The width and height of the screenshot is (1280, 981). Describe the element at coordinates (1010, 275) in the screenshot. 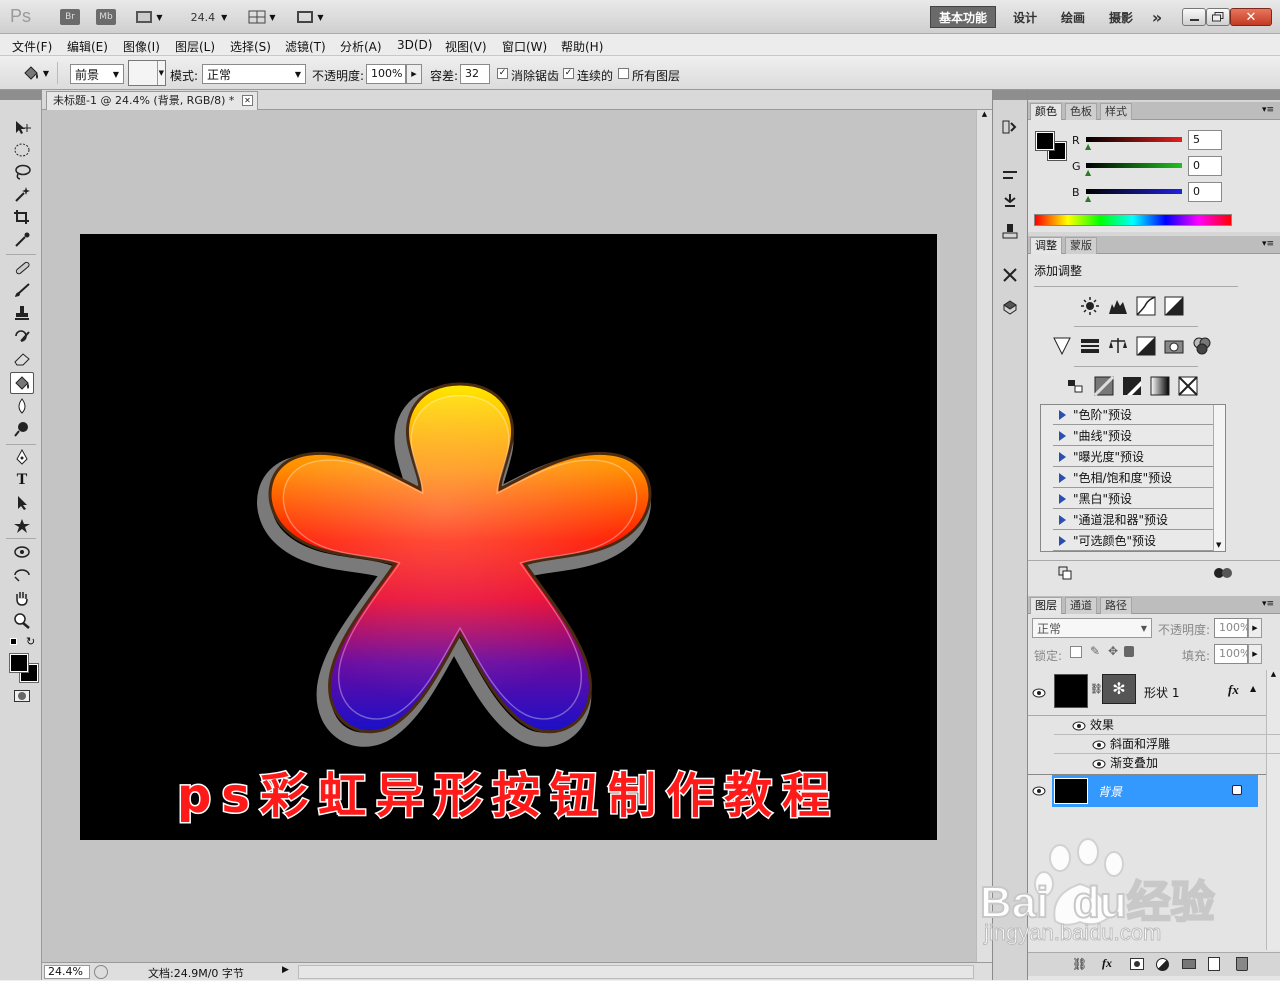

I see `actions-panel-button` at that location.